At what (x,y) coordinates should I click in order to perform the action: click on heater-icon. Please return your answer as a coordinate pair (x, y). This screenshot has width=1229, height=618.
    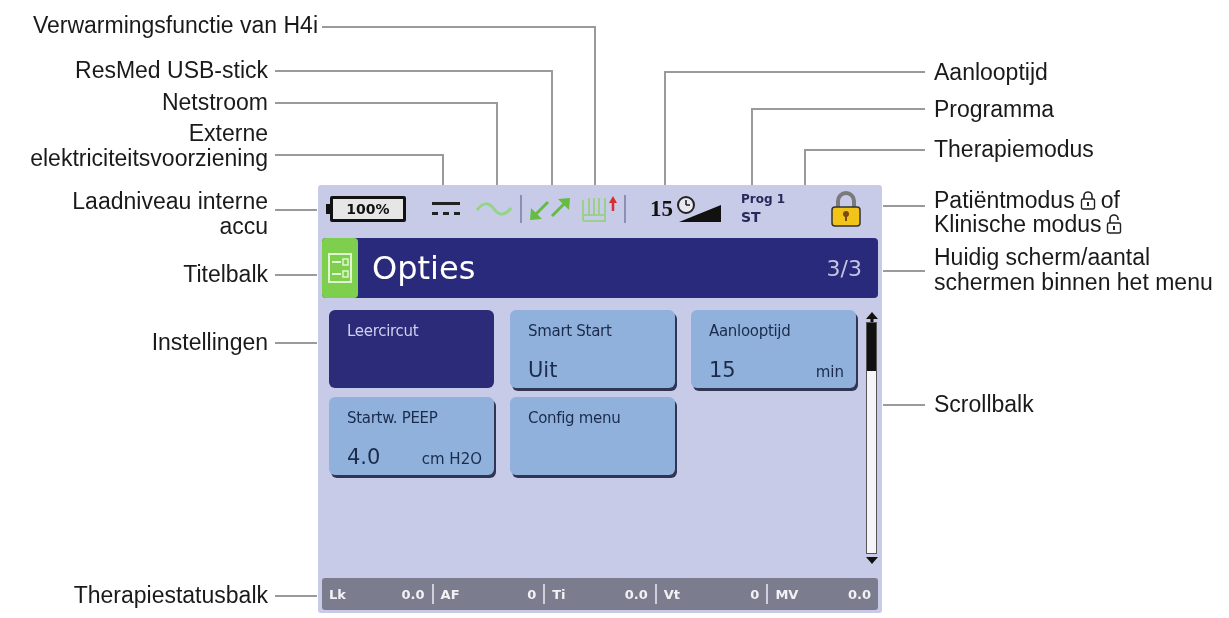
    Looking at the image, I should click on (600, 209).